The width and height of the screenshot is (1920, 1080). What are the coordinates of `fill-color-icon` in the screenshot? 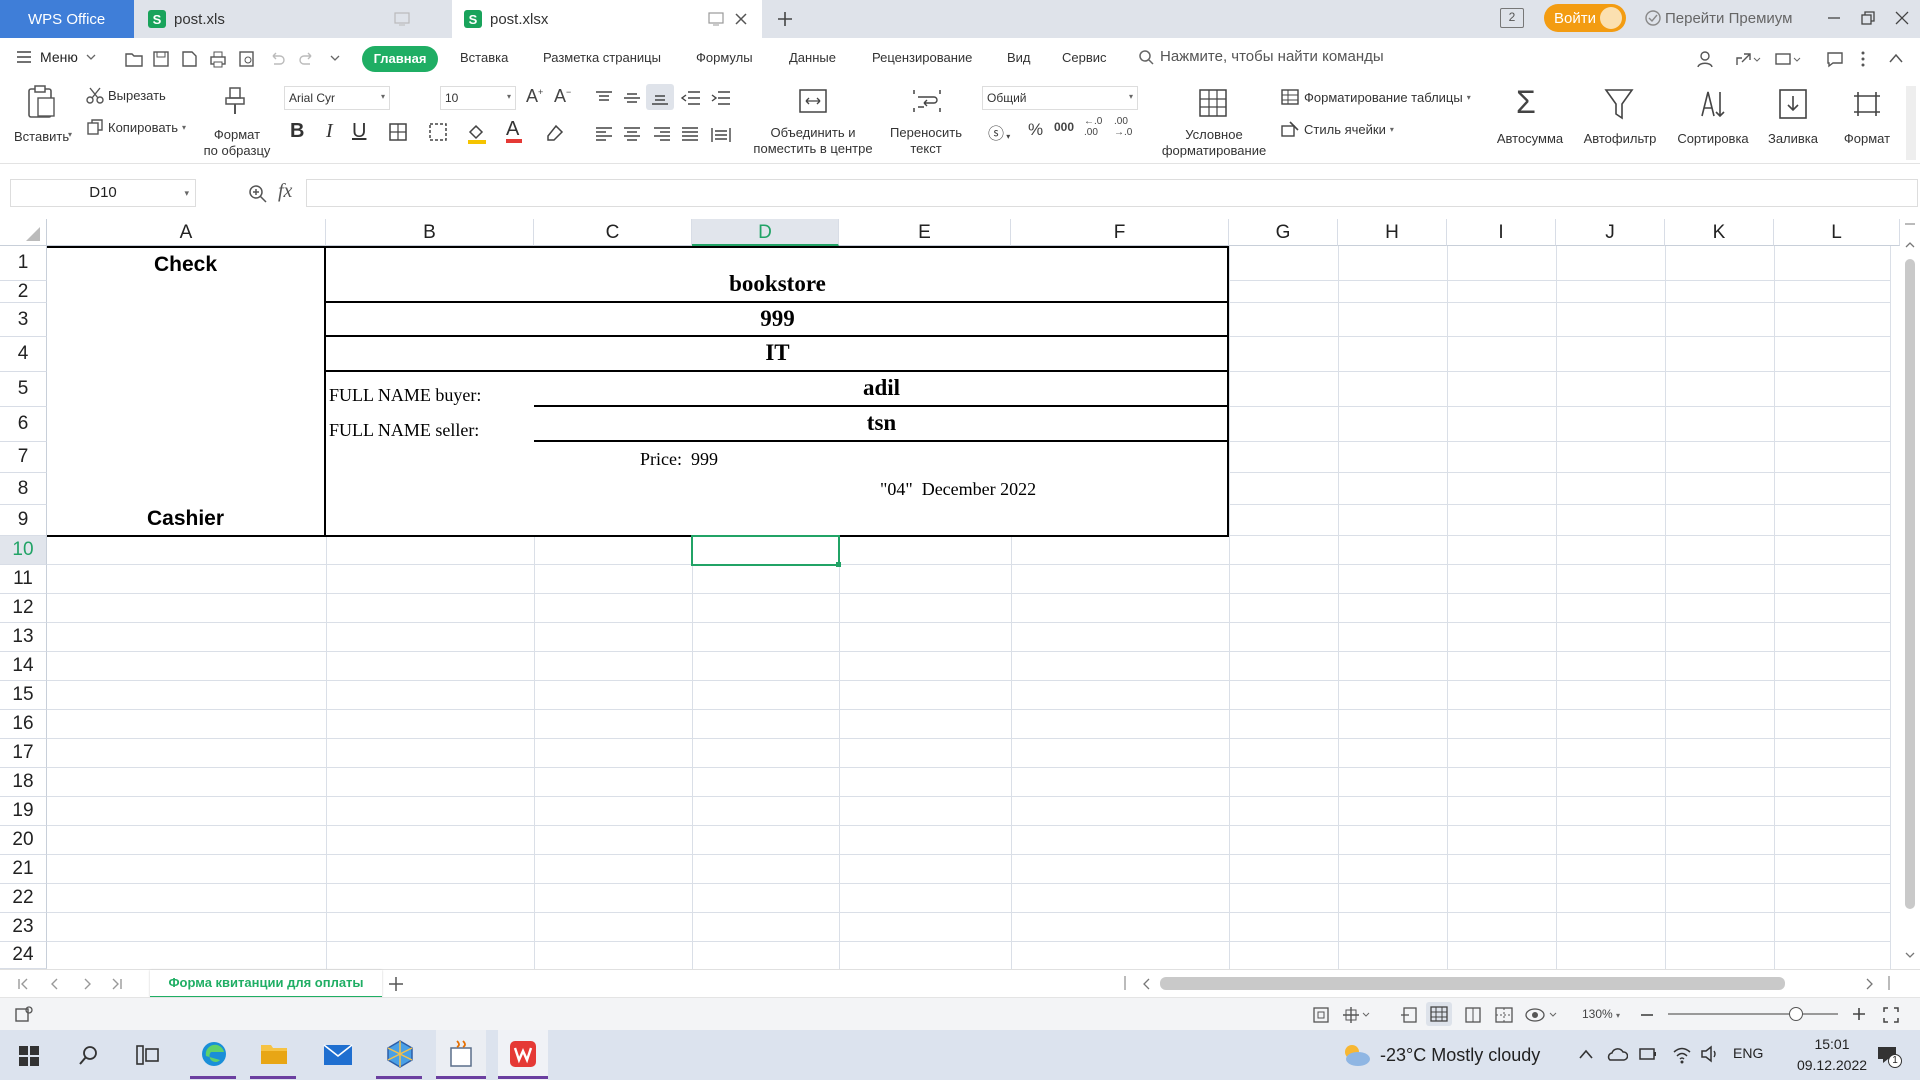 It's located at (477, 133).